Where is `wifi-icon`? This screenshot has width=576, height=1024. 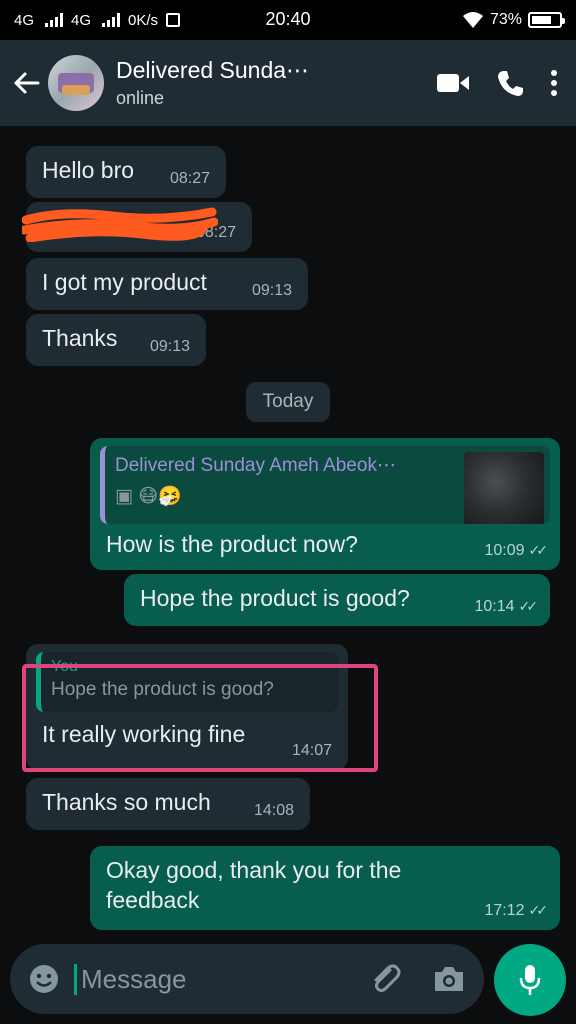 wifi-icon is located at coordinates (472, 20).